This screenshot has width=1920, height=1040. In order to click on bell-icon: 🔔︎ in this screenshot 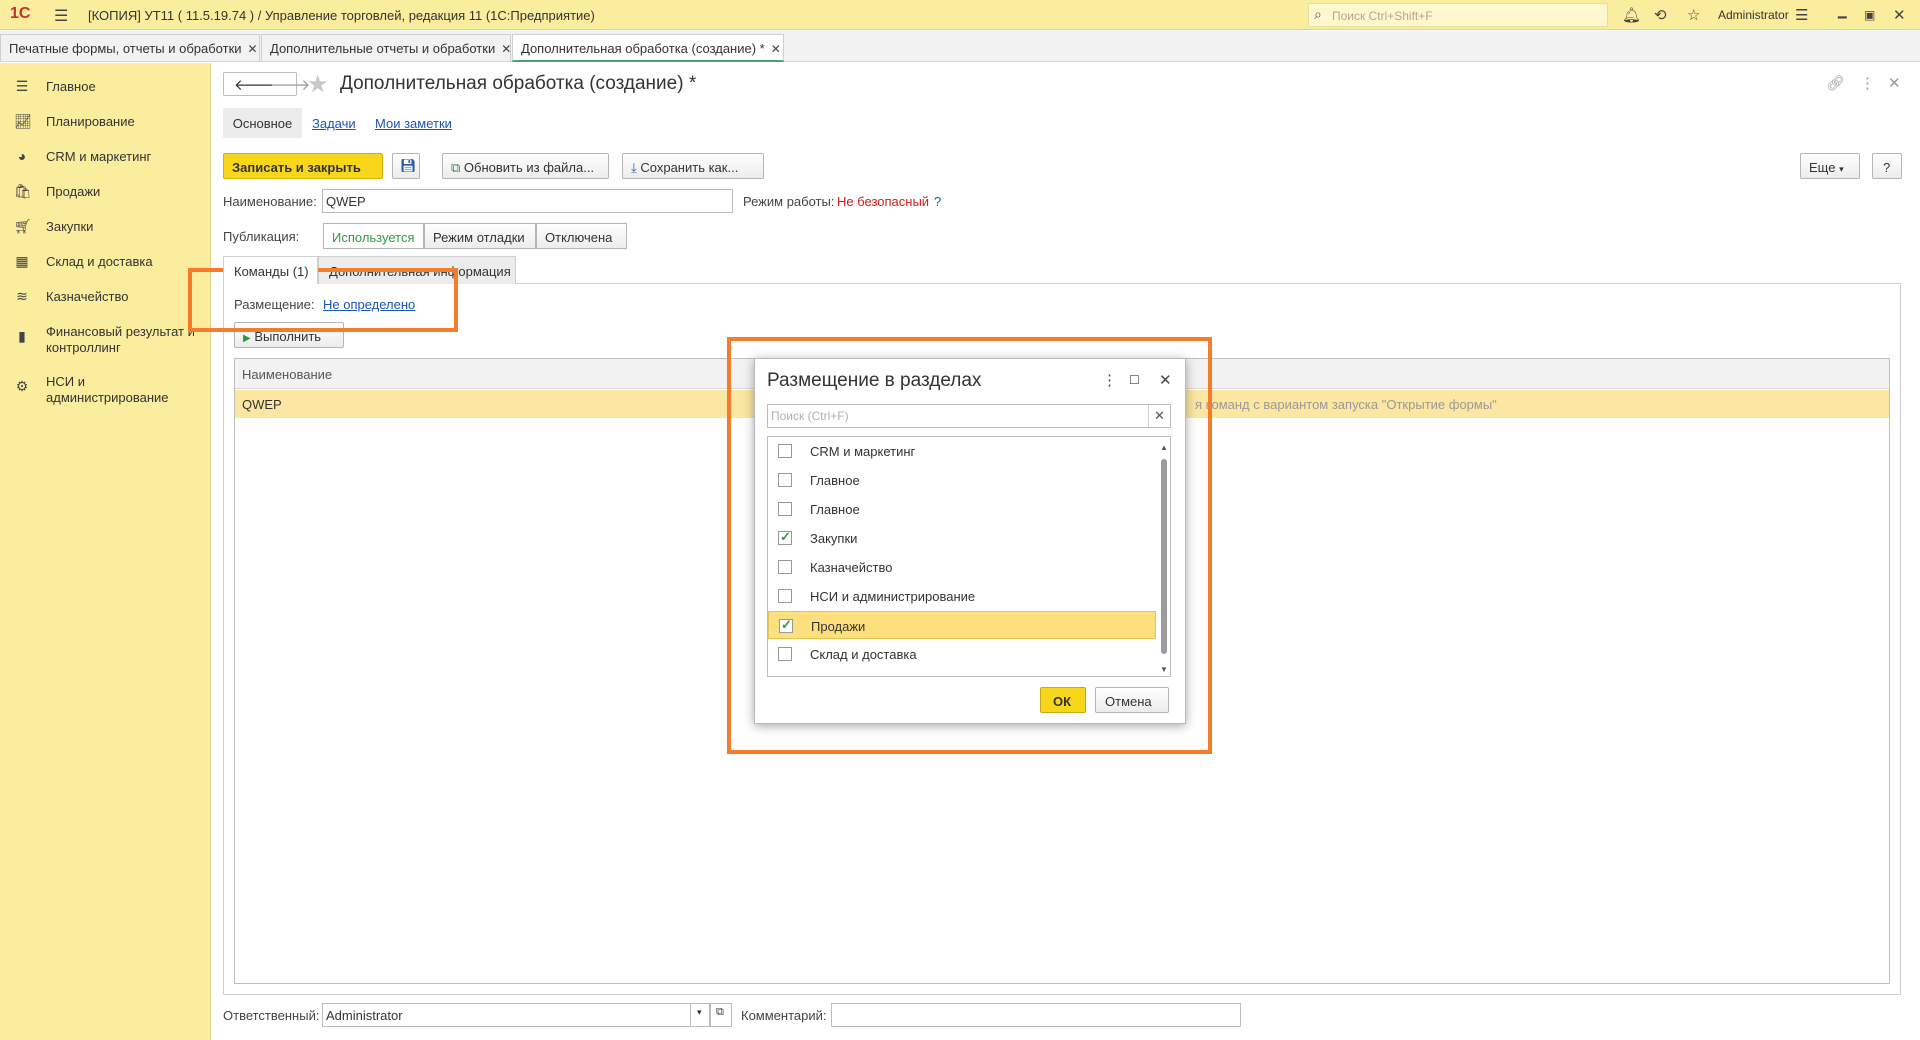, I will do `click(1631, 15)`.